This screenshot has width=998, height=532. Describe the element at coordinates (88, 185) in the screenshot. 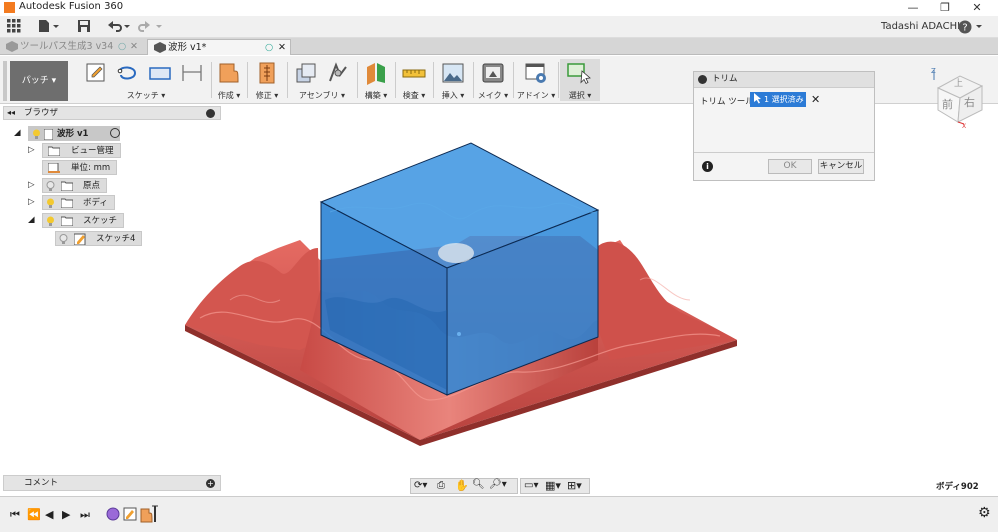

I see `tree-item-origin: ▷ 原点` at that location.